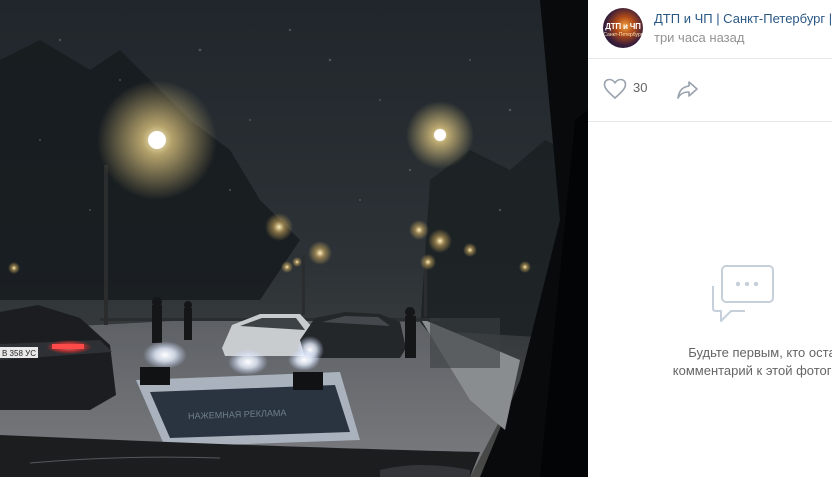 The width and height of the screenshot is (832, 477). Describe the element at coordinates (760, 352) in the screenshot. I see `empty-line-1: Будьте первым, кто оставит` at that location.